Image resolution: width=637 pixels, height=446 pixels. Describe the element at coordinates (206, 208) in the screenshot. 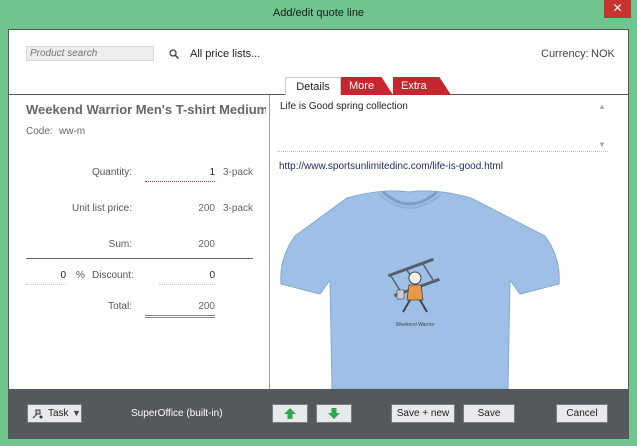

I see `unit-price-value: 200` at that location.